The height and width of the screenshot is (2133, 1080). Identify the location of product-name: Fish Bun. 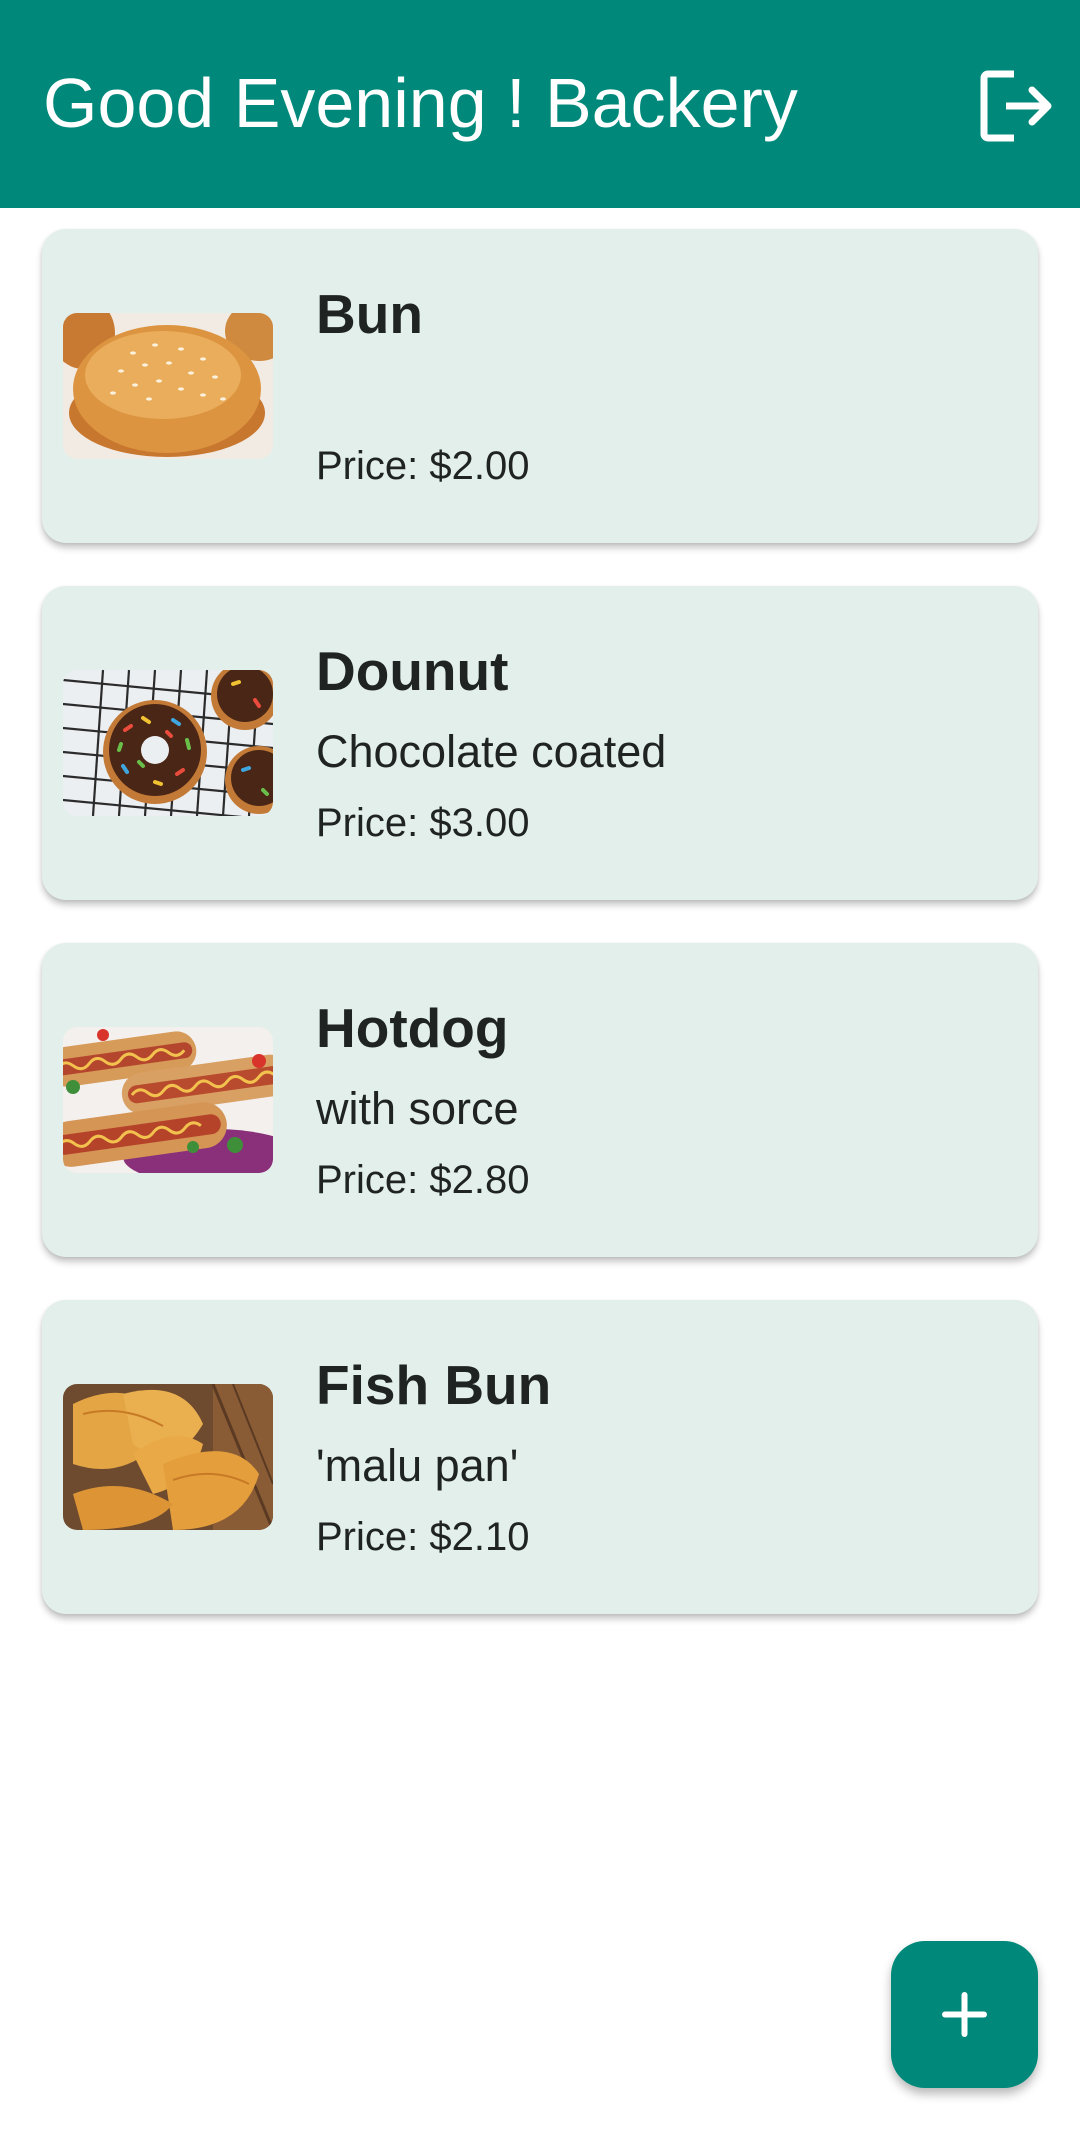
(434, 1385).